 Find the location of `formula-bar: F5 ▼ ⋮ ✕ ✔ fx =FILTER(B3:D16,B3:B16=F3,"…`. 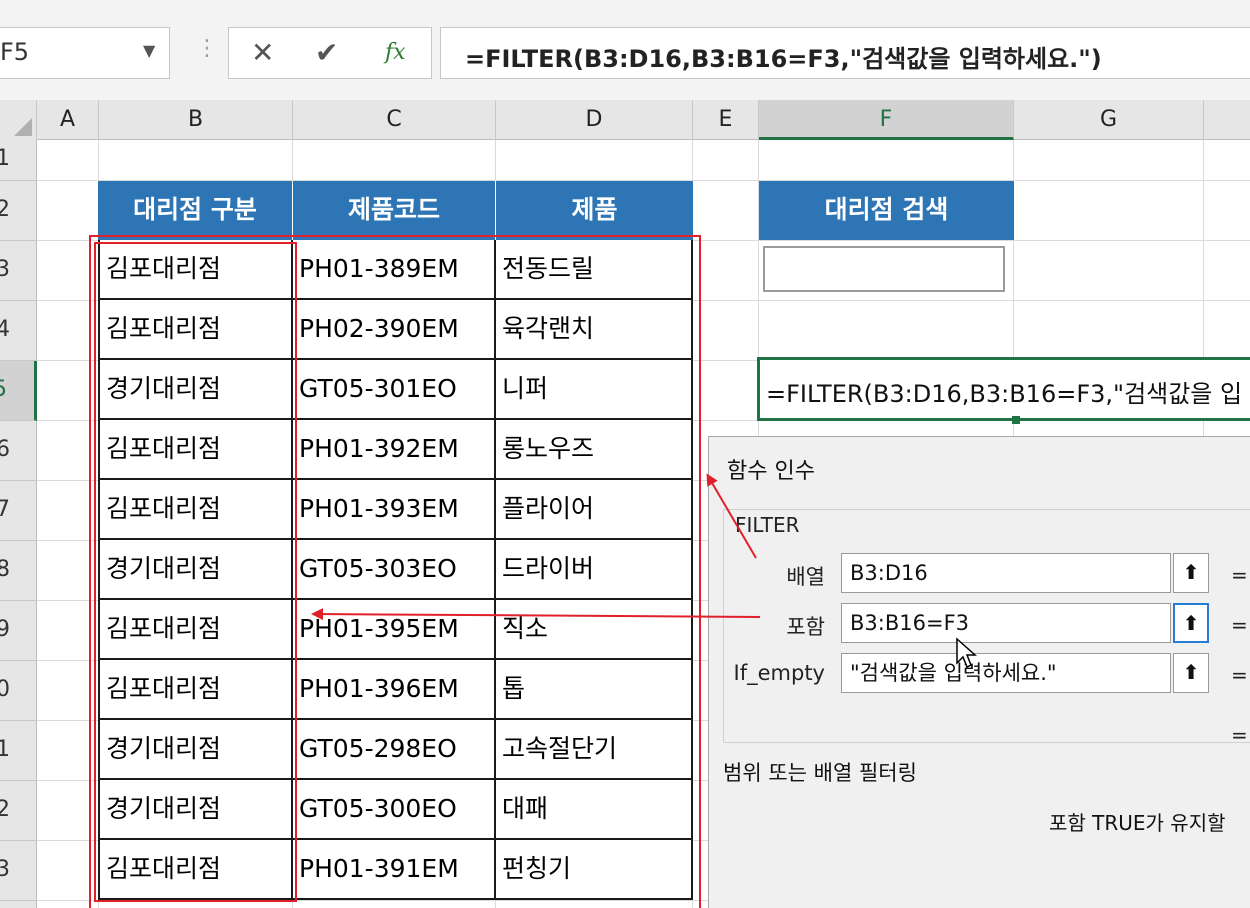

formula-bar: F5 ▼ ⋮ ✕ ✔ fx =FILTER(B3:D16,B3:B16=F3,"… is located at coordinates (625, 50).